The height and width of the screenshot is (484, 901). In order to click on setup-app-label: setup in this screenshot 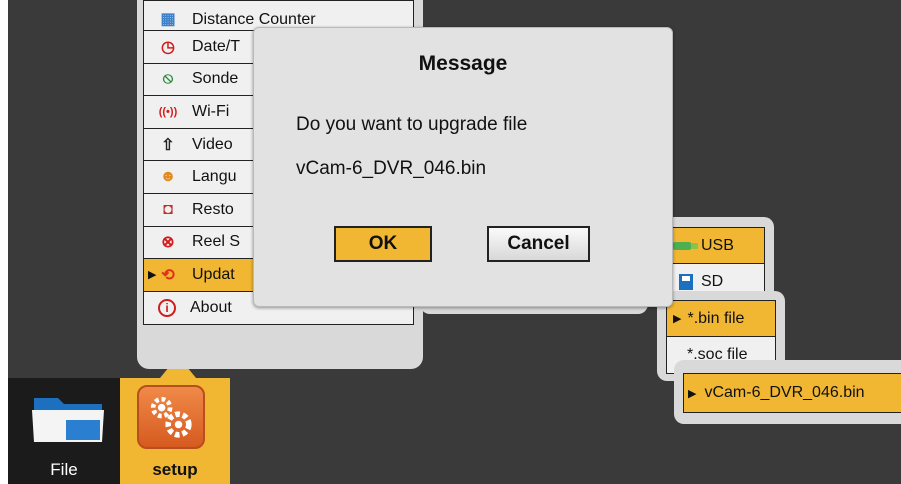, I will do `click(175, 469)`.